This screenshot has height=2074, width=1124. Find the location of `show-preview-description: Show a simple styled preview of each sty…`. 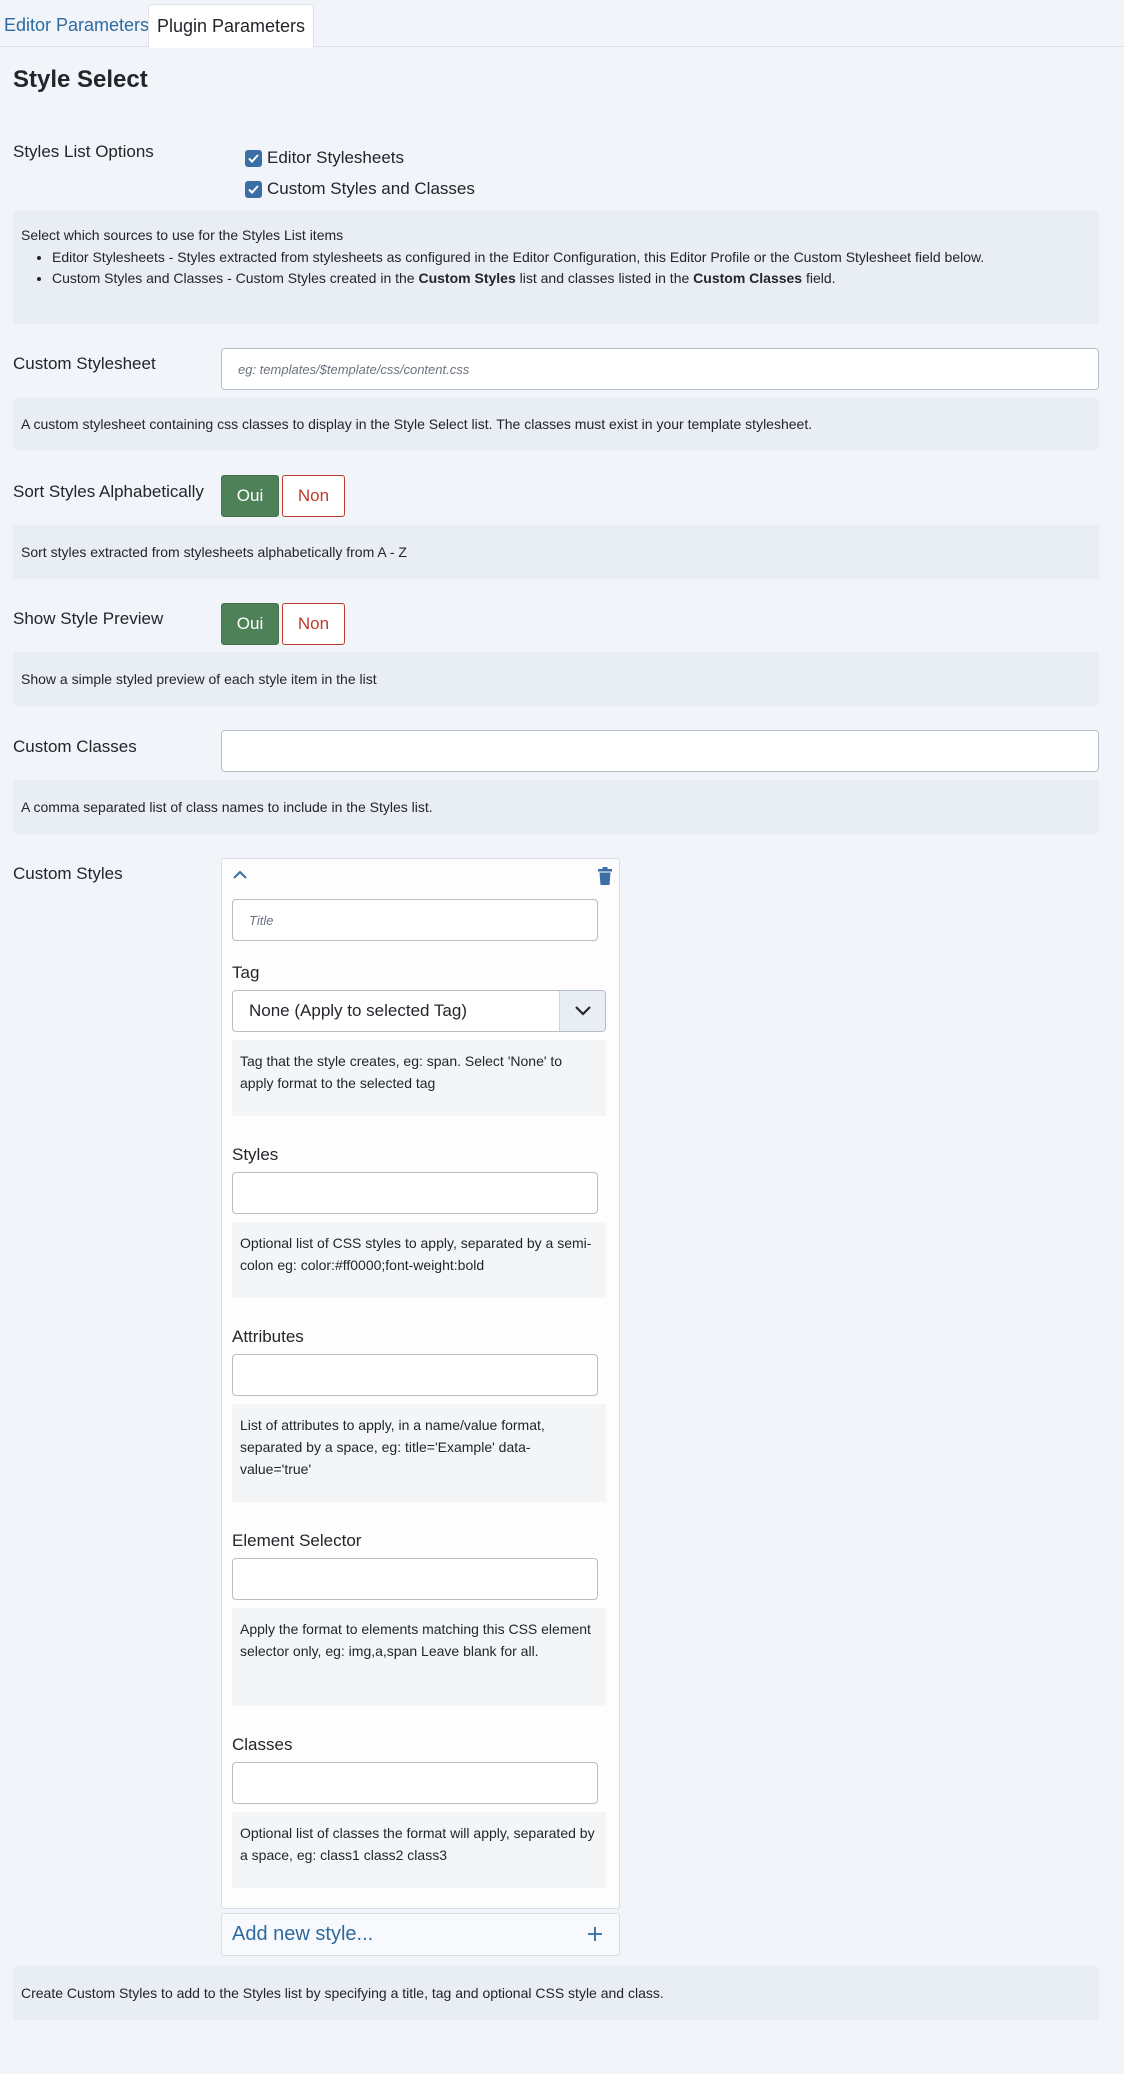

show-preview-description: Show a simple styled preview of each sty… is located at coordinates (556, 679).